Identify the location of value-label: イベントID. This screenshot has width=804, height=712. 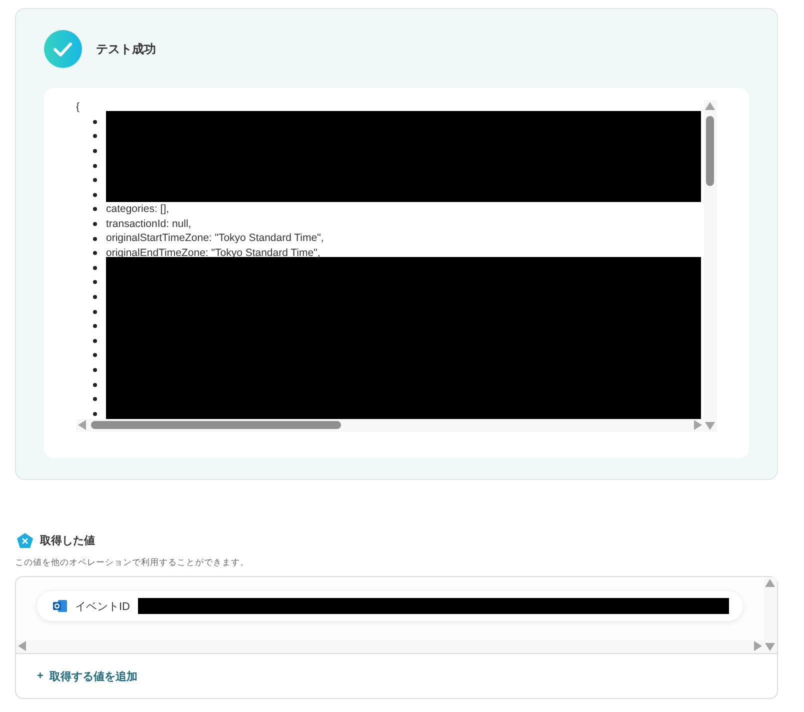
(102, 607).